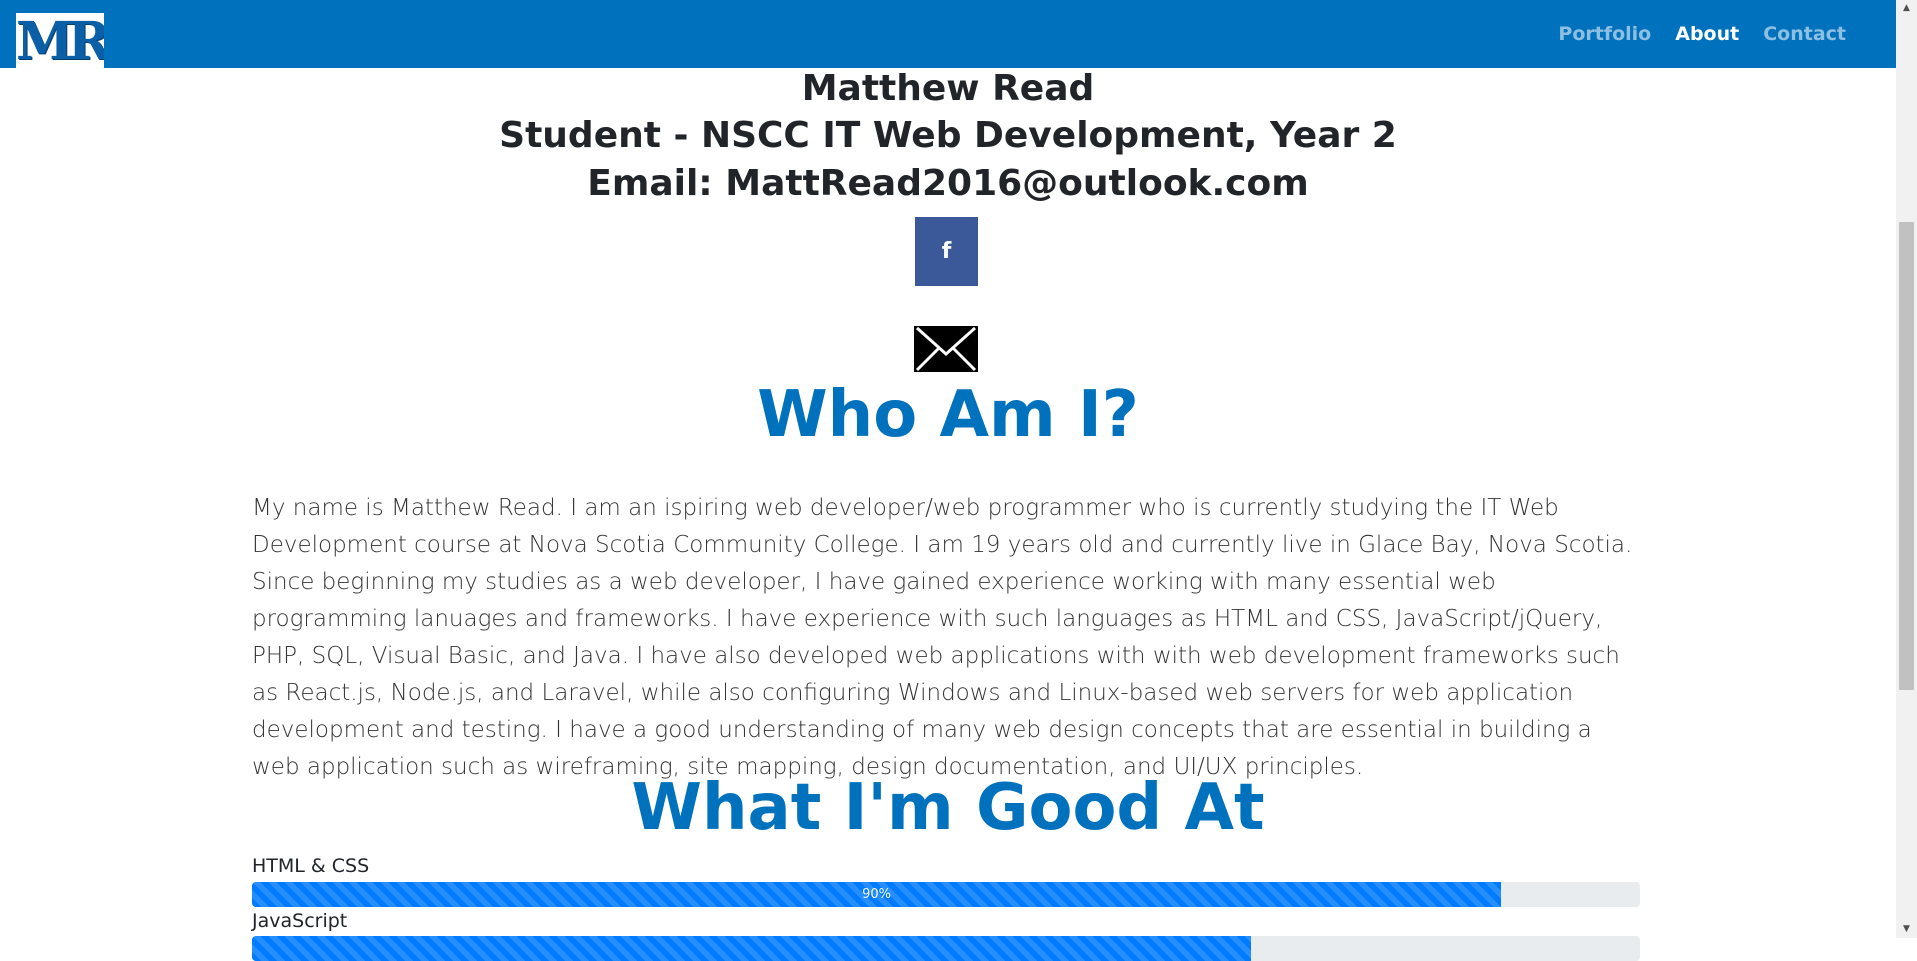 The width and height of the screenshot is (1917, 961). What do you see at coordinates (1906, 456) in the screenshot?
I see `scroll-thumb` at bounding box center [1906, 456].